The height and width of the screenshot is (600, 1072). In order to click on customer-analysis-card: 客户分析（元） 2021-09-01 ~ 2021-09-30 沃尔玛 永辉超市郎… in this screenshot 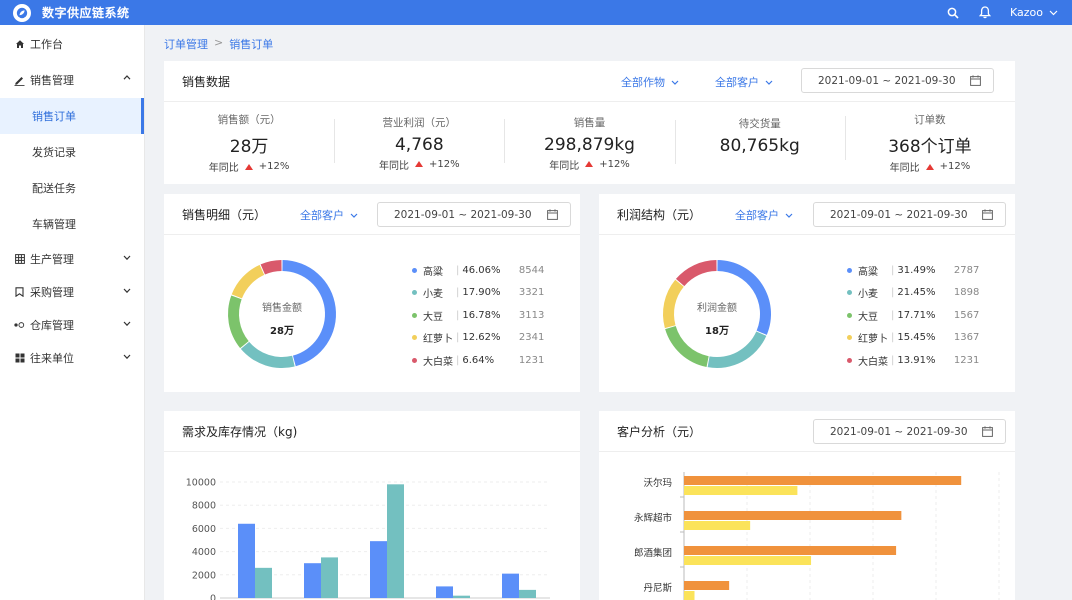, I will do `click(807, 505)`.